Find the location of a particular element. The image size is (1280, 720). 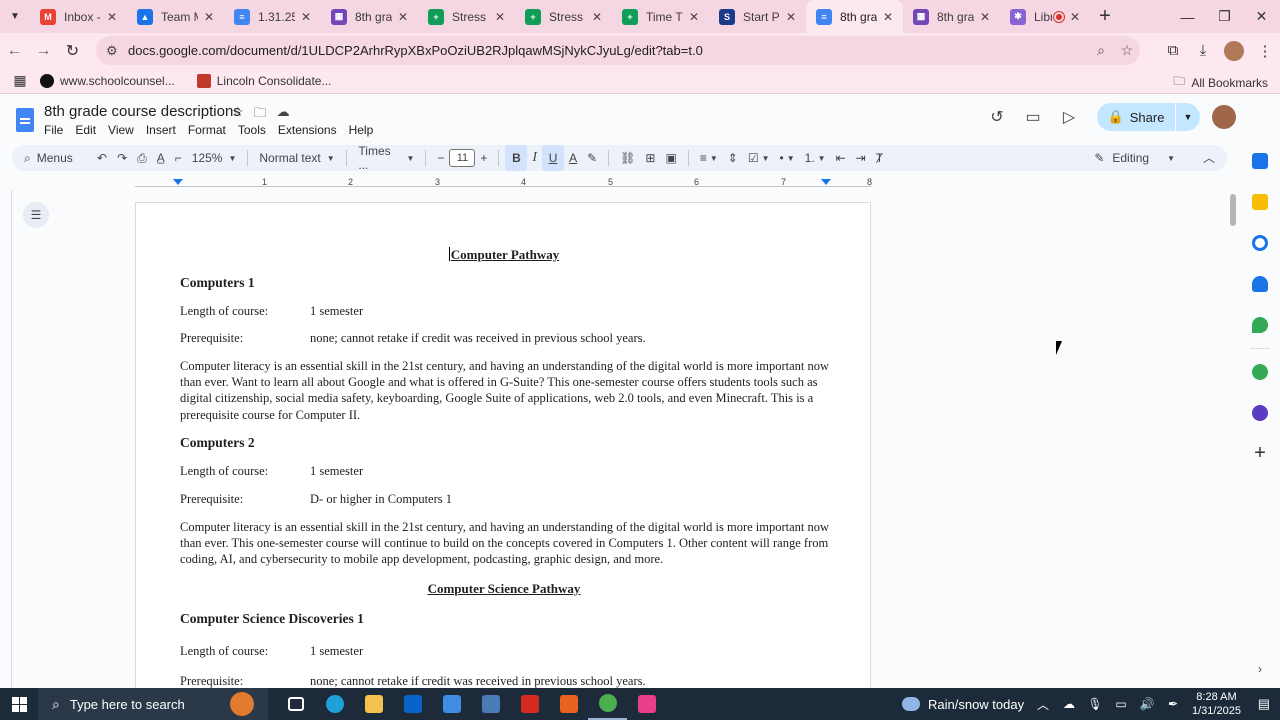

start-button is located at coordinates (19, 704).